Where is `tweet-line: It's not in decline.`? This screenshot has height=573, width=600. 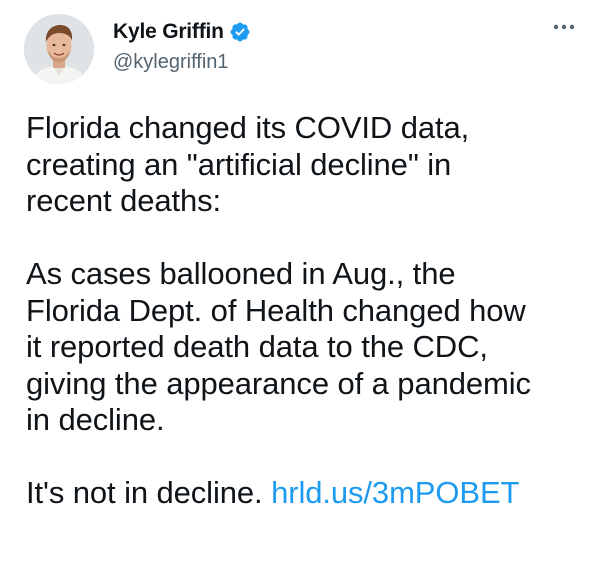
tweet-line: It's not in decline. is located at coordinates (149, 492).